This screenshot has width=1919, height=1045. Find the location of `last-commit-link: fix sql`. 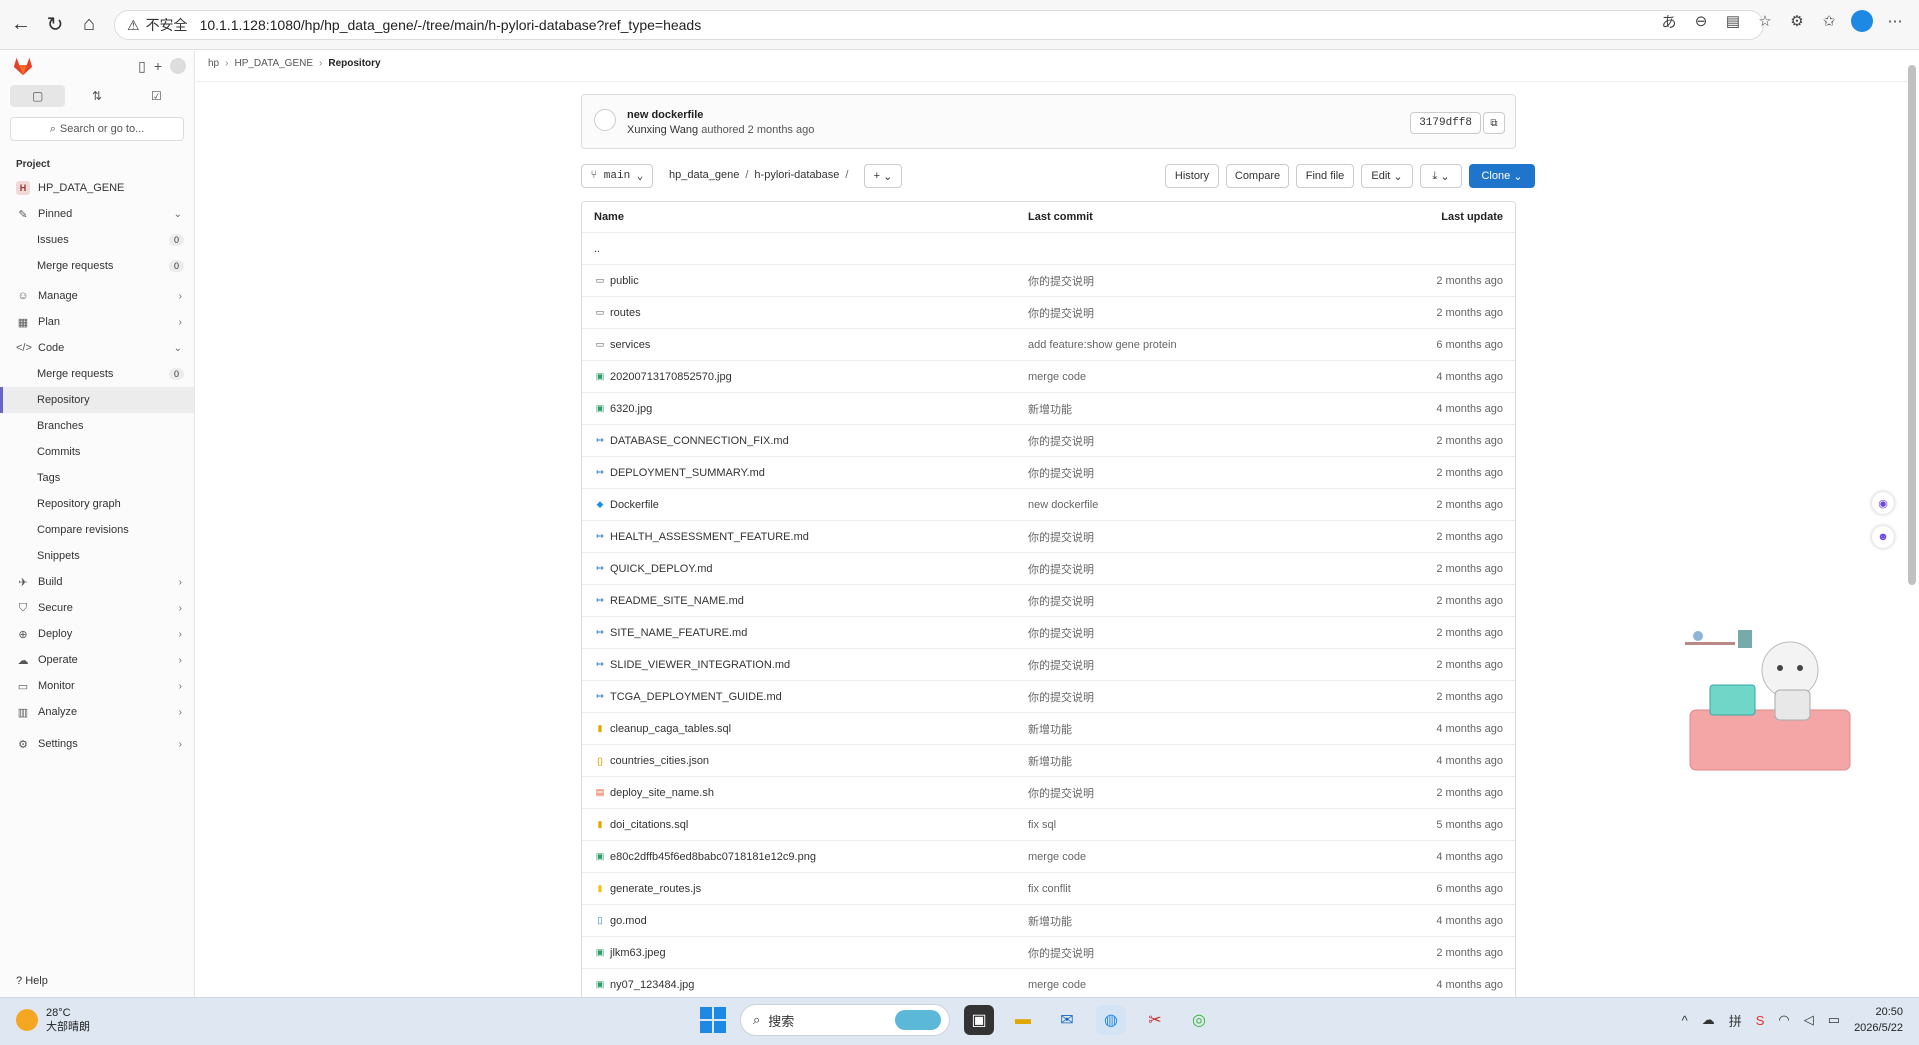

last-commit-link: fix sql is located at coordinates (1042, 825).